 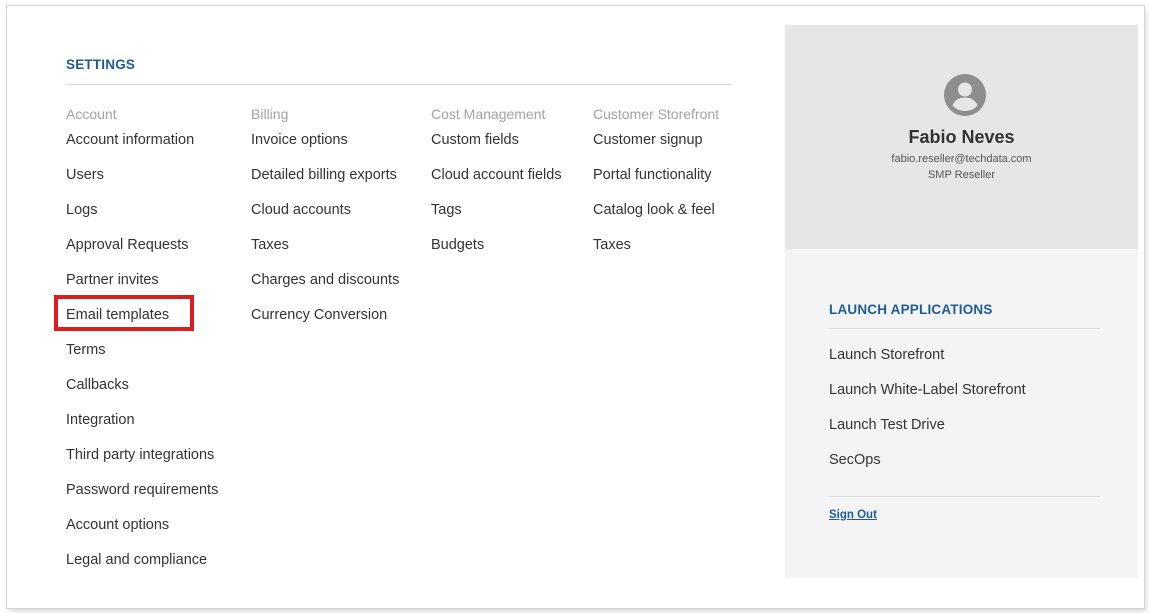 What do you see at coordinates (142, 386) in the screenshot?
I see `settings-link-callbacks: Callbacks` at bounding box center [142, 386].